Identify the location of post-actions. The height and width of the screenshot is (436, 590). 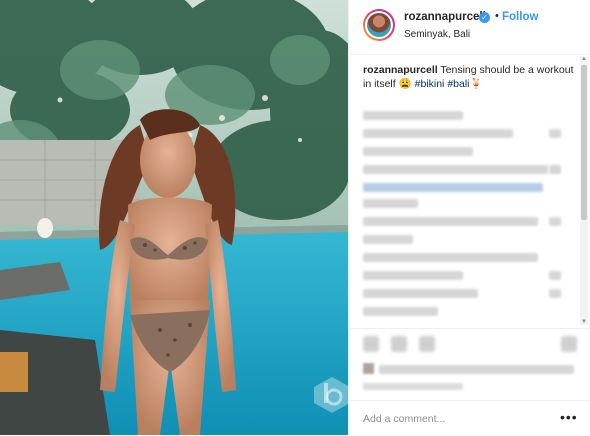
(469, 341).